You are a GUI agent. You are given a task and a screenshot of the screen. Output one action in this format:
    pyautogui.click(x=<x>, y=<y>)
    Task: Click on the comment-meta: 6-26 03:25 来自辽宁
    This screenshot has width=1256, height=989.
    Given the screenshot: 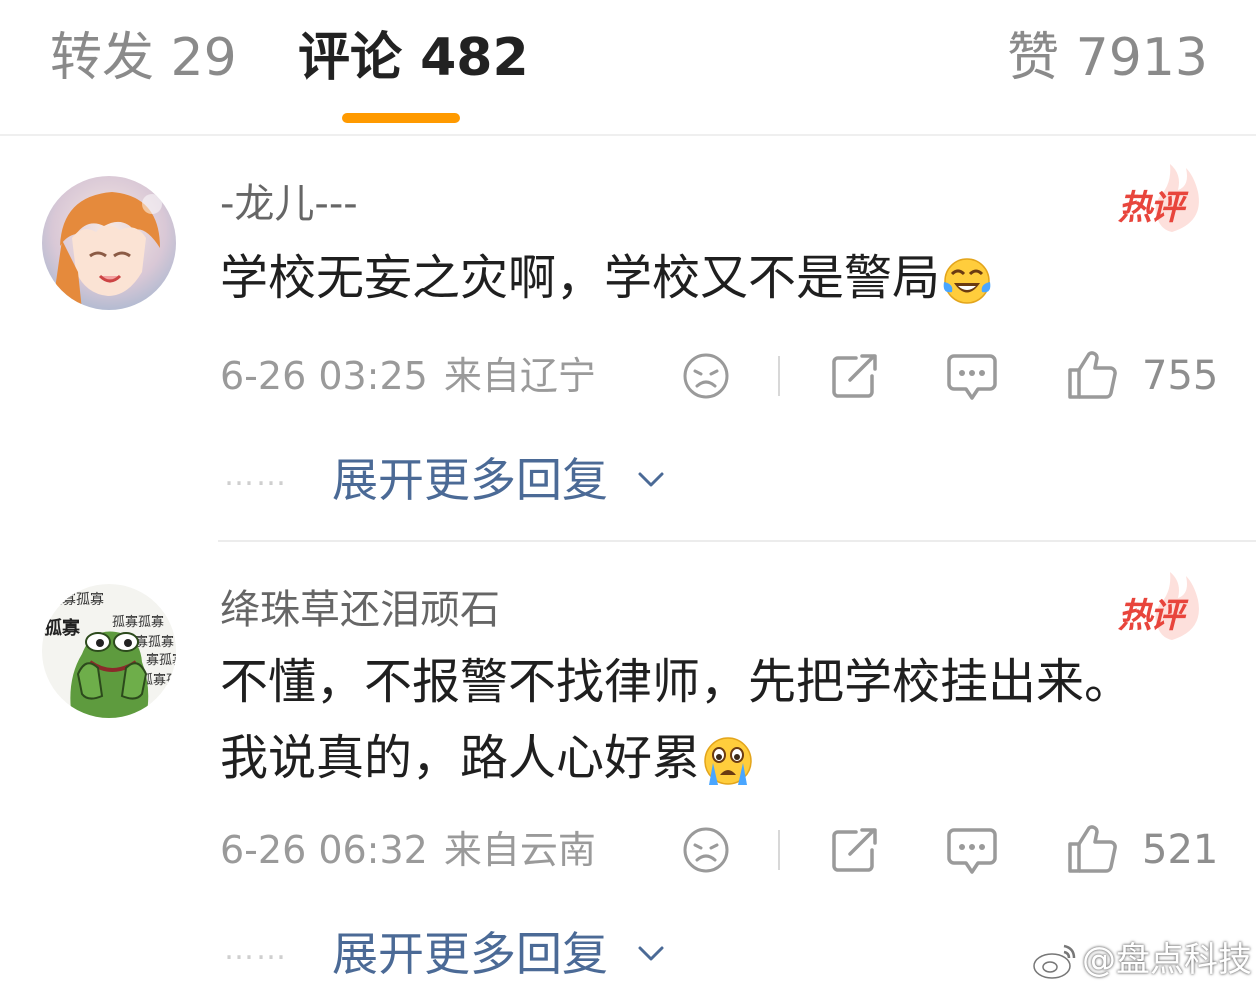 What is the action you would take?
    pyautogui.click(x=408, y=376)
    